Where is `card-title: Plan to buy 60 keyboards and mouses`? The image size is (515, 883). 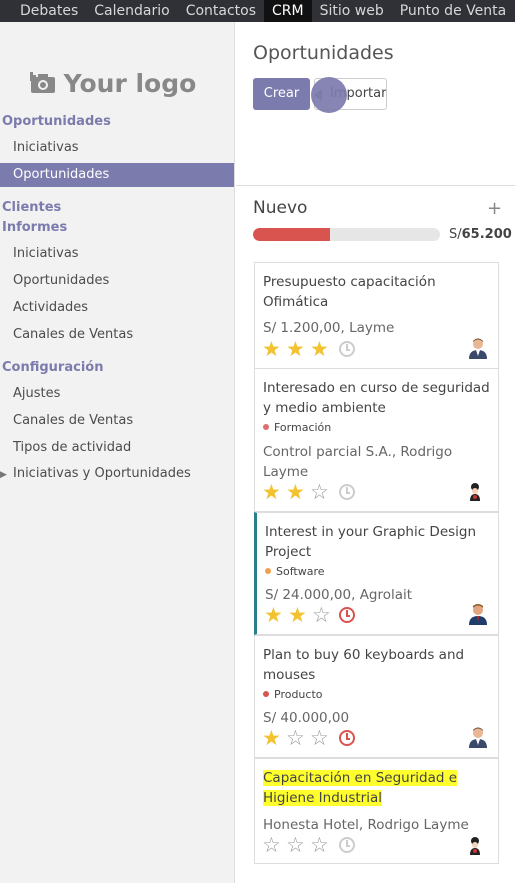 card-title: Plan to buy 60 keyboards and mouses is located at coordinates (364, 665).